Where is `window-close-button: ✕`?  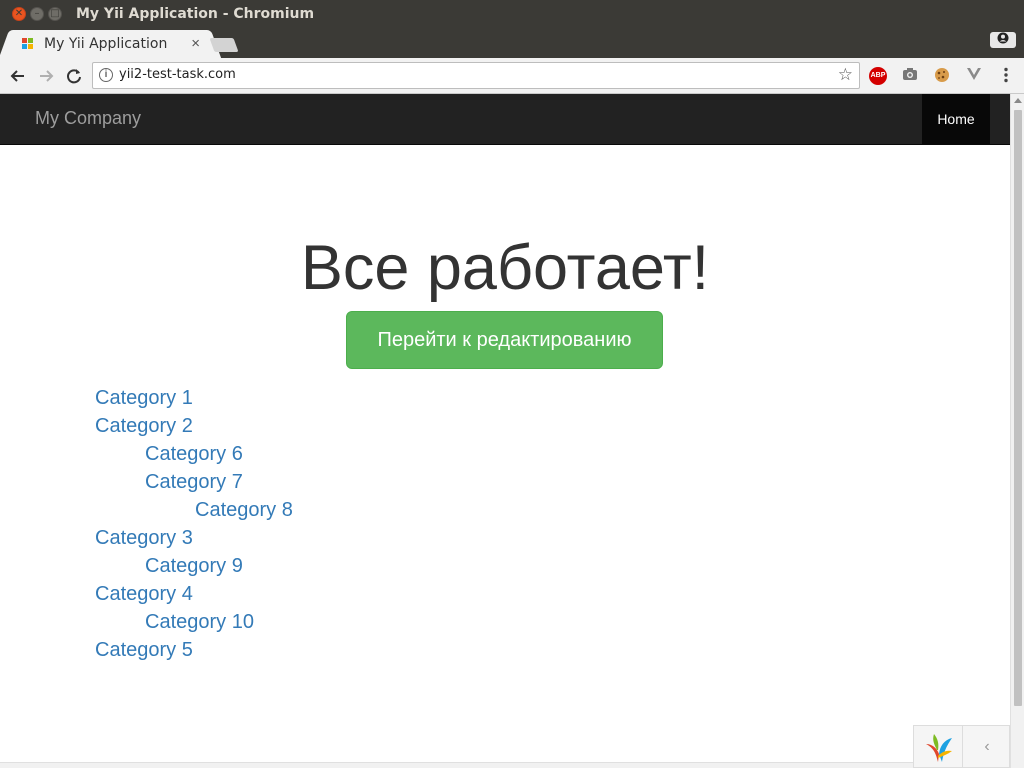 window-close-button: ✕ is located at coordinates (19, 14).